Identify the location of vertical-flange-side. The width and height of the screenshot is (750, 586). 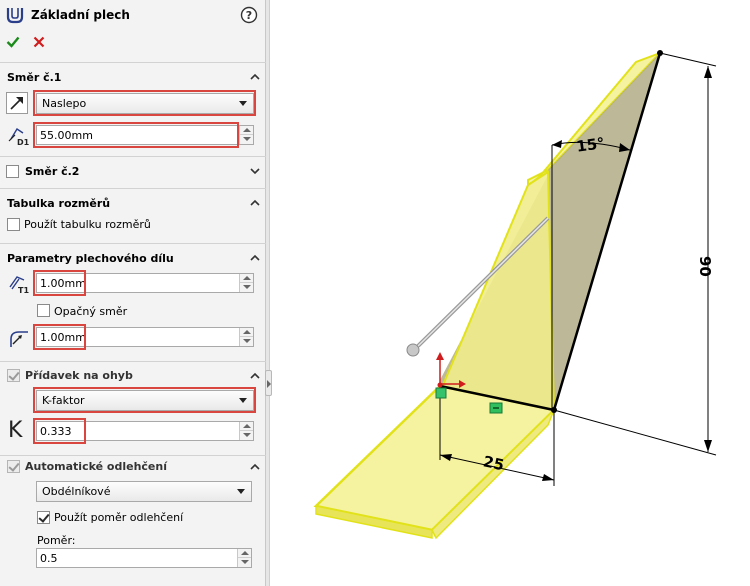
(497, 292).